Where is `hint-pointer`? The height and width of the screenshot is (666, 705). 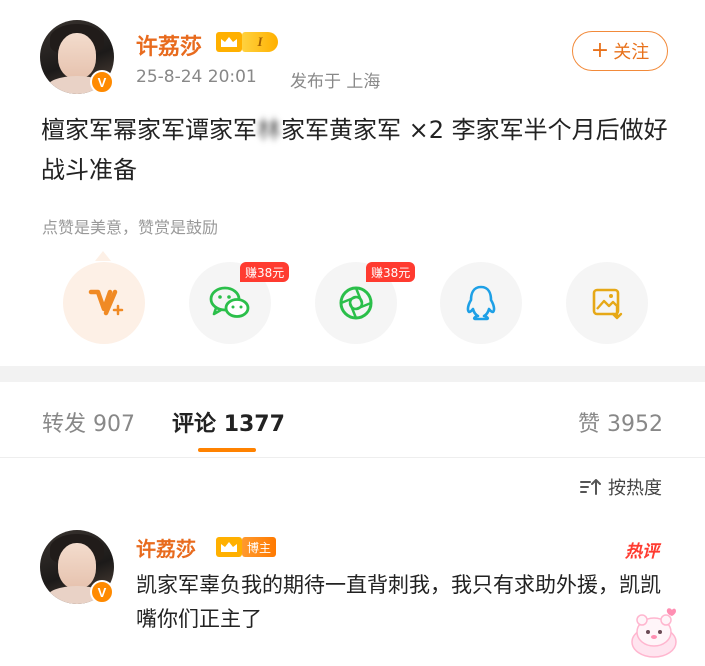 hint-pointer is located at coordinates (103, 256).